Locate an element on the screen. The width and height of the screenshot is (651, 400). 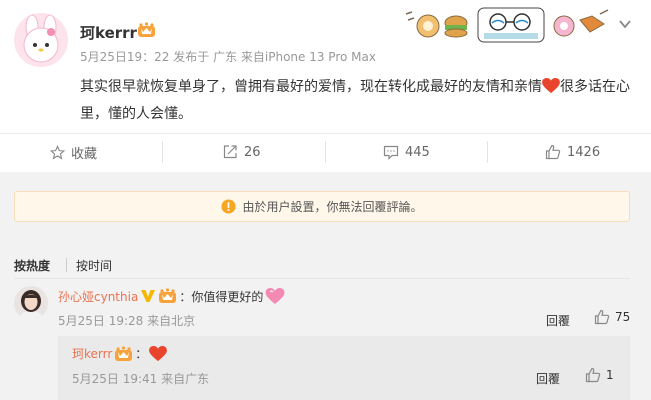
pink-heart-icon is located at coordinates (275, 295).